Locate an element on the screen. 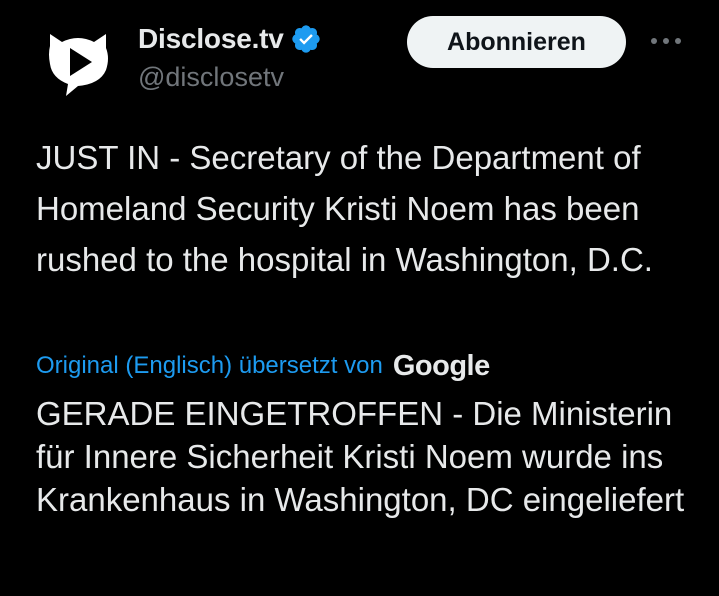  display-name-row: Disclose.tv is located at coordinates (263, 39).